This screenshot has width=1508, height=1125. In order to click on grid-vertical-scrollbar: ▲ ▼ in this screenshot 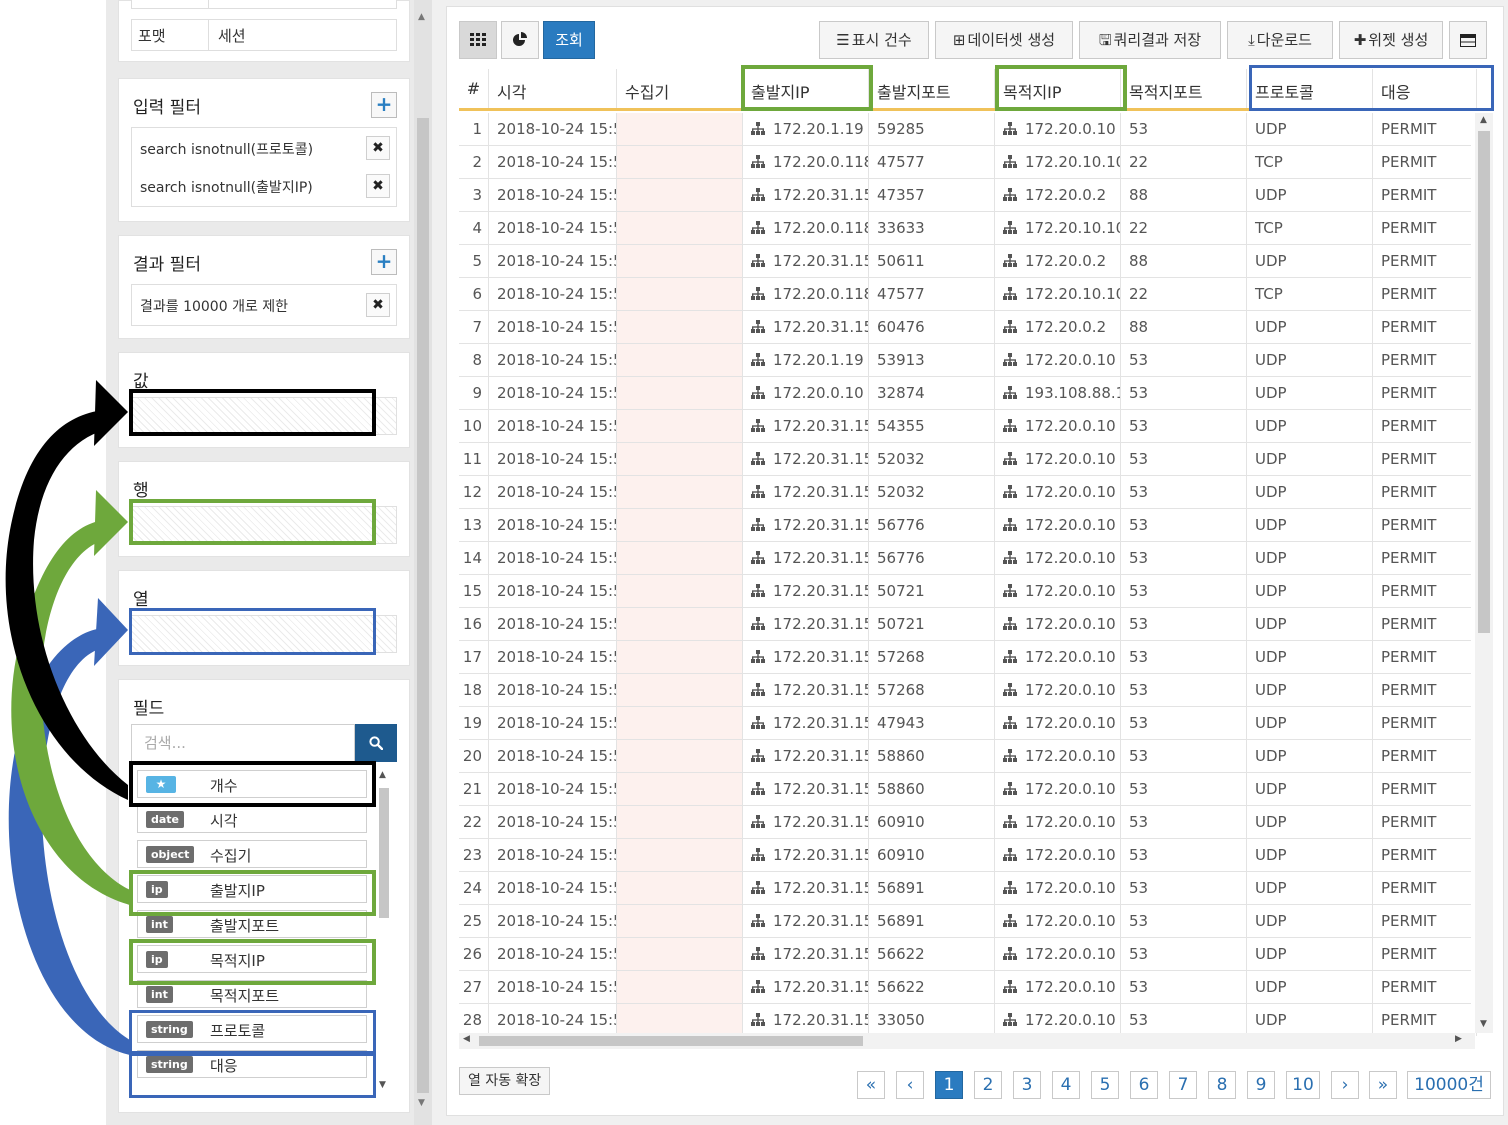, I will do `click(1484, 573)`.